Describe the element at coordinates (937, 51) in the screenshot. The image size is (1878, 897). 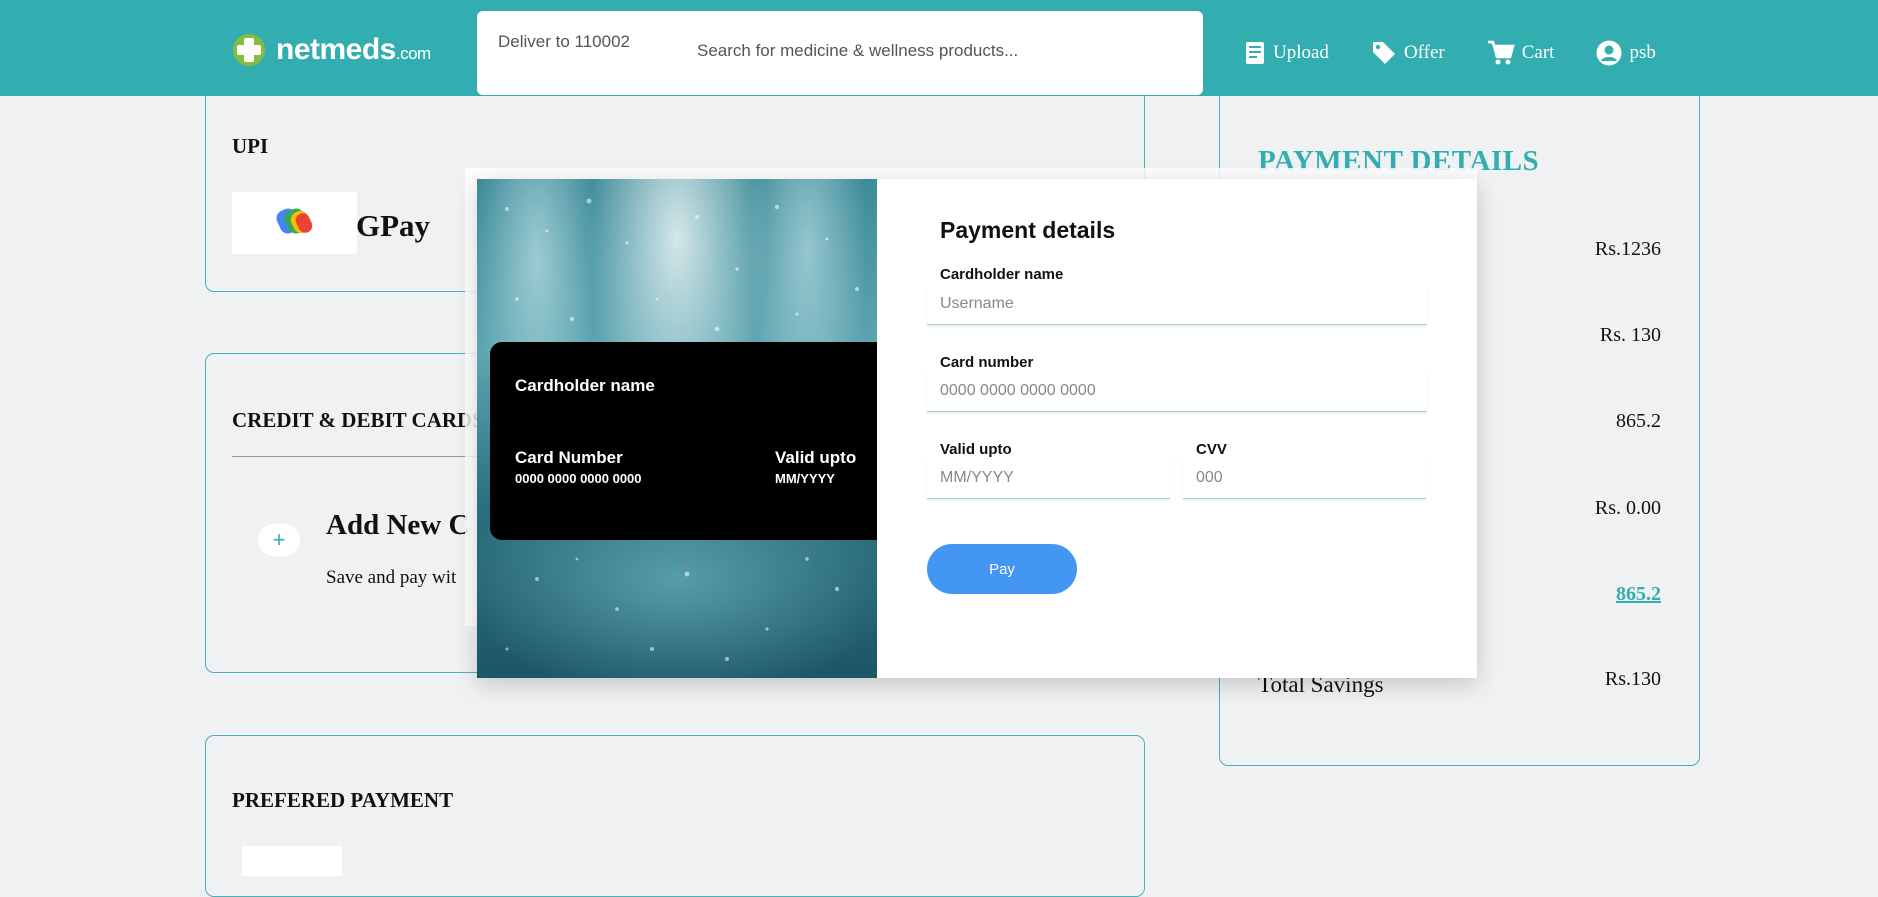
I see `search-input` at that location.